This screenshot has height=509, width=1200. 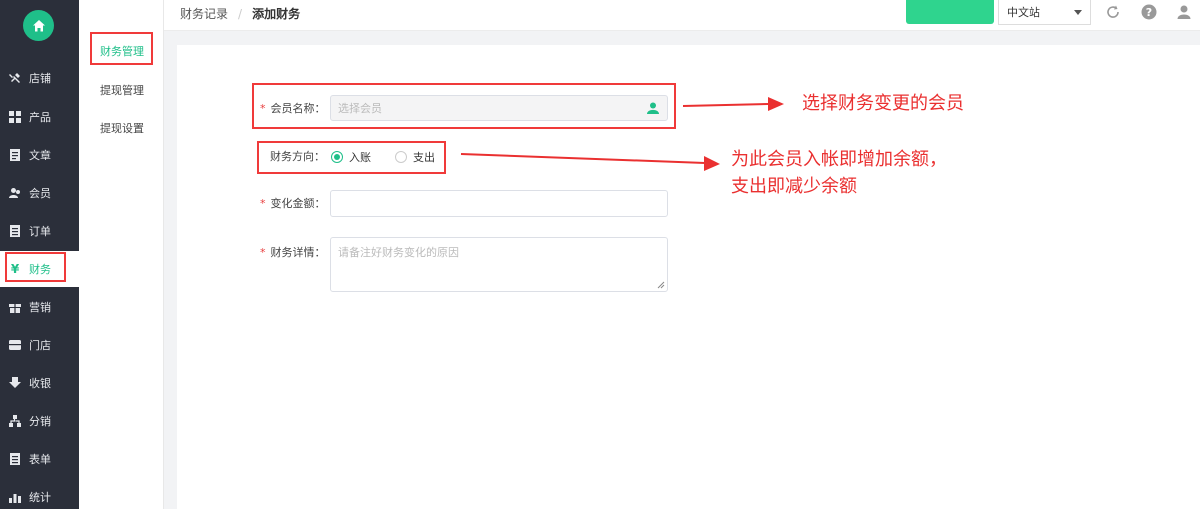 I want to click on arrow-direction, so click(x=583, y=158).